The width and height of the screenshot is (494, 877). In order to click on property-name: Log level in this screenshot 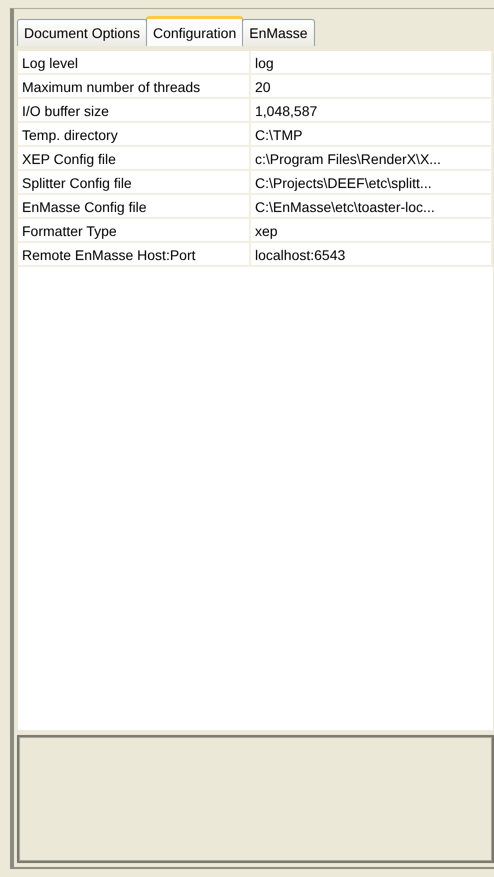, I will do `click(134, 63)`.